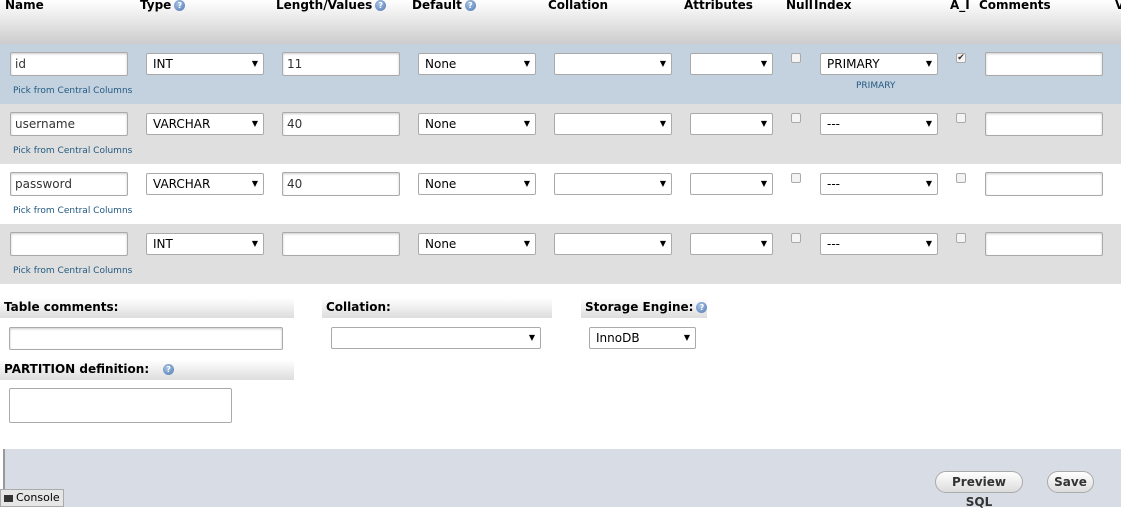 This screenshot has width=1121, height=512. I want to click on header-attributes: Attributes, so click(718, 6).